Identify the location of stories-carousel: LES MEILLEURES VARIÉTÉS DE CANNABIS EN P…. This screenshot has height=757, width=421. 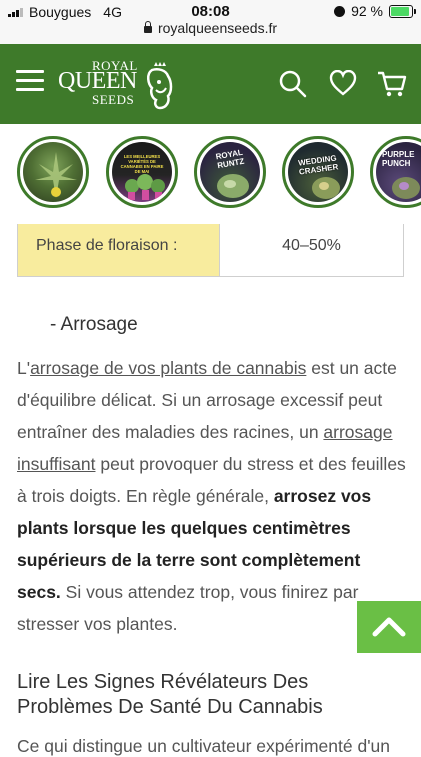
(210, 174).